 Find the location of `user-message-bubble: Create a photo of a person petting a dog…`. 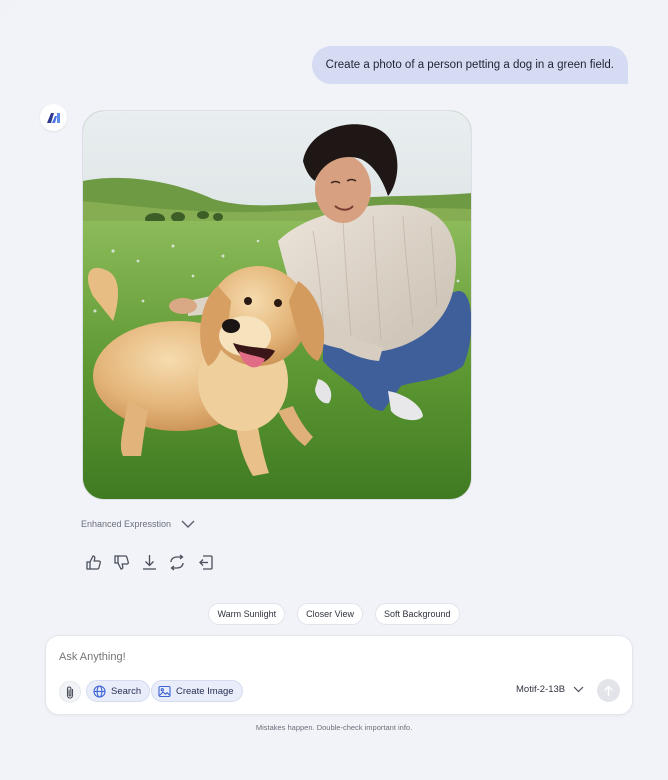

user-message-bubble: Create a photo of a person petting a dog… is located at coordinates (469, 65).